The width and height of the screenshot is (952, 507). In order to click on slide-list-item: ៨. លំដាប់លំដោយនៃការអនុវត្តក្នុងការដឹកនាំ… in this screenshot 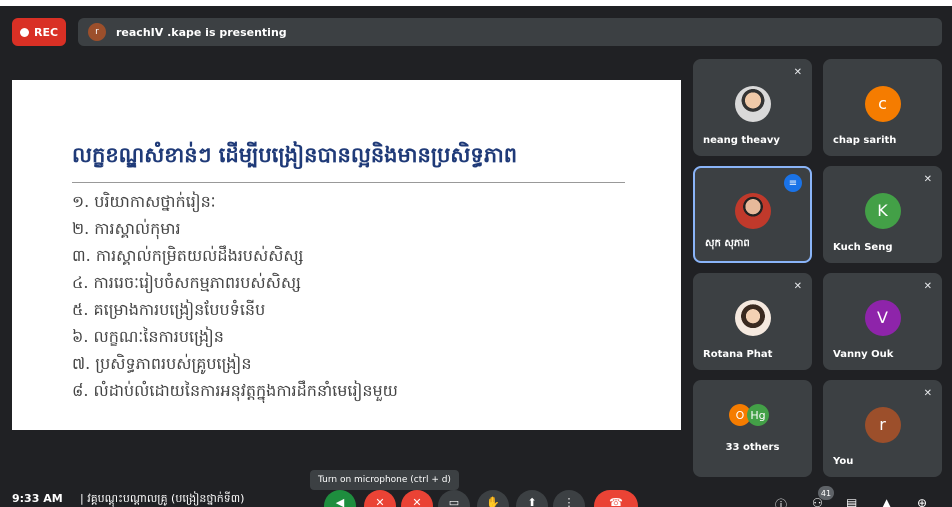, I will do `click(235, 390)`.